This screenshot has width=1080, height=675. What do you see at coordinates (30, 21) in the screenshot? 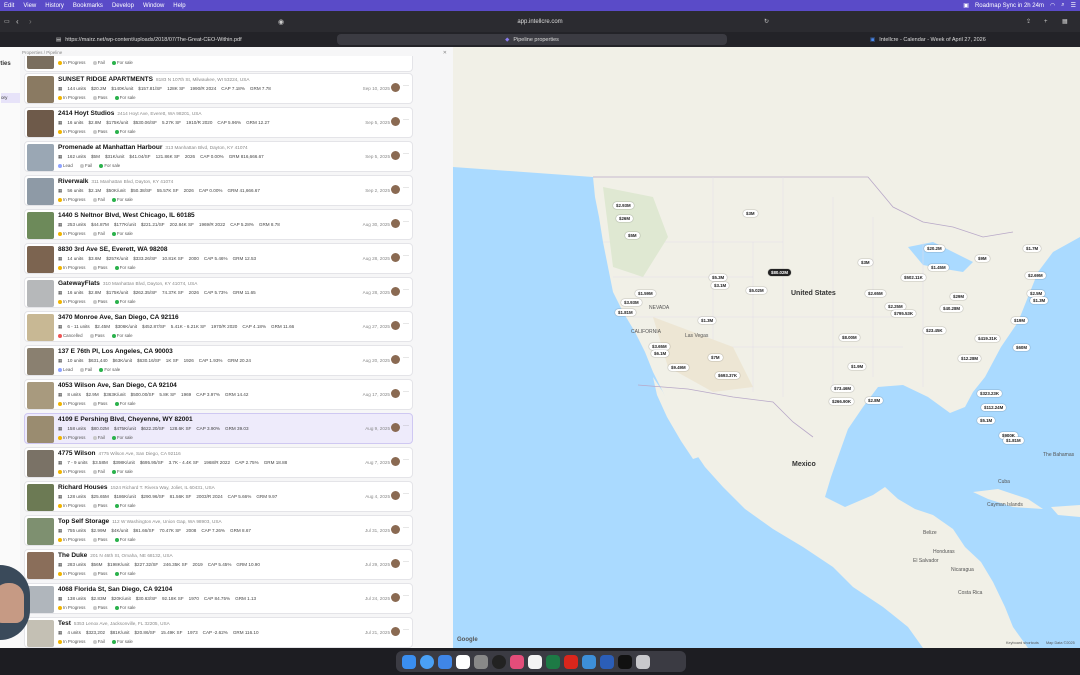
I see `forward-icon: ›` at bounding box center [30, 21].